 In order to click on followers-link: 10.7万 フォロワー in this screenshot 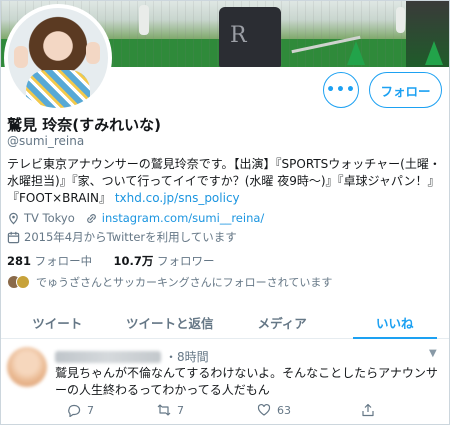, I will do `click(163, 261)`.